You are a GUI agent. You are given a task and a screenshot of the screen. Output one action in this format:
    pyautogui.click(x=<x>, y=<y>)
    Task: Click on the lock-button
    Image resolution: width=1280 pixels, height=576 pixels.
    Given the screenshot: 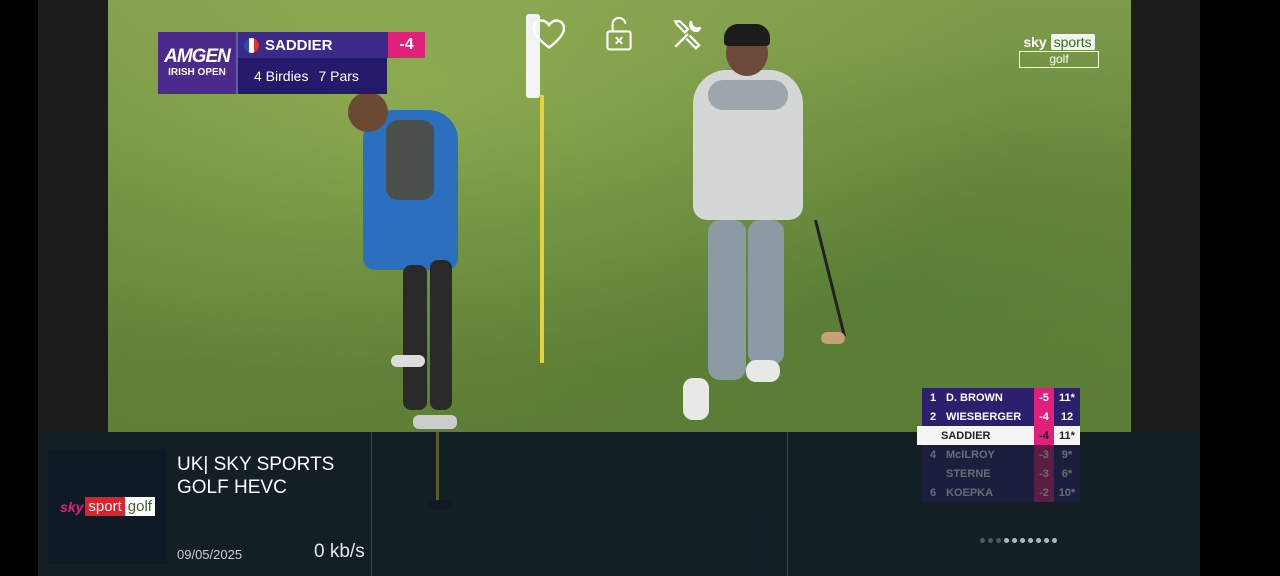 What is the action you would take?
    pyautogui.click(x=619, y=34)
    